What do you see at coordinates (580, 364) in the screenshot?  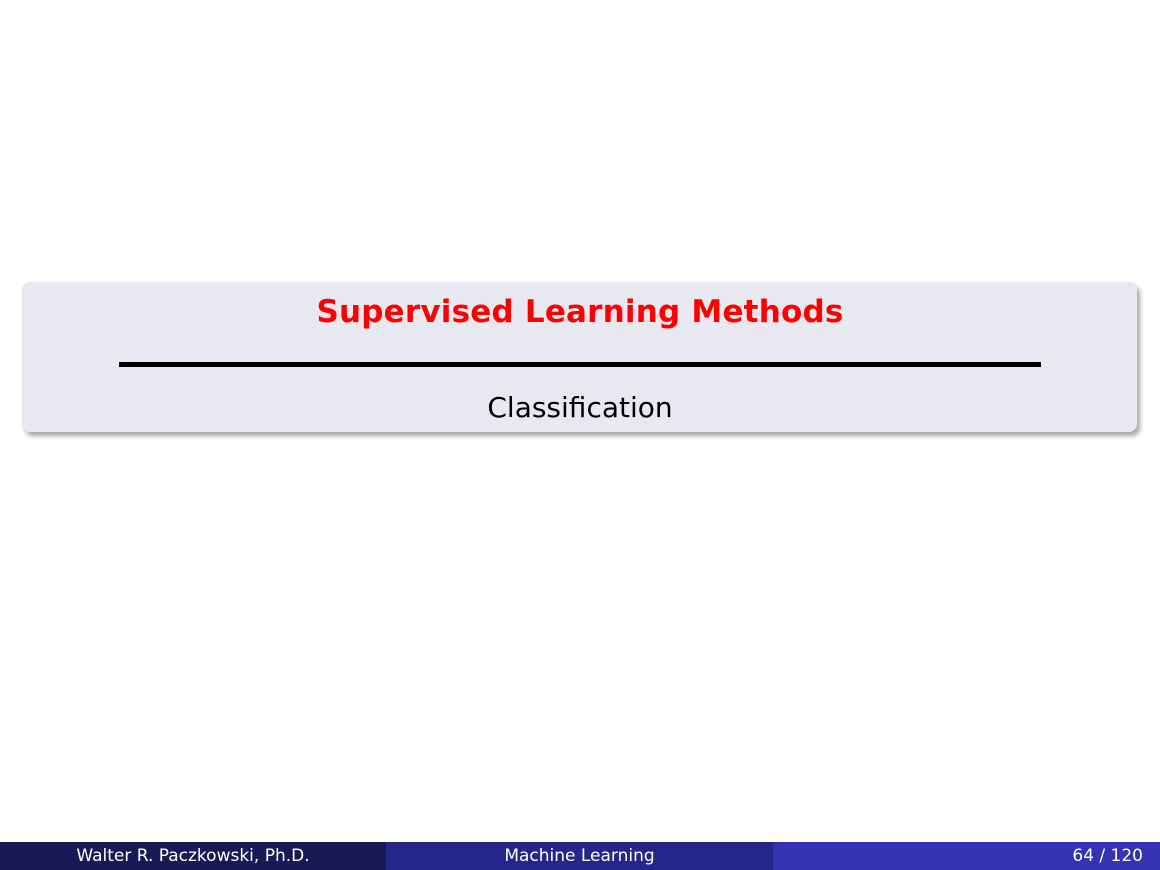 I see `section-divider` at bounding box center [580, 364].